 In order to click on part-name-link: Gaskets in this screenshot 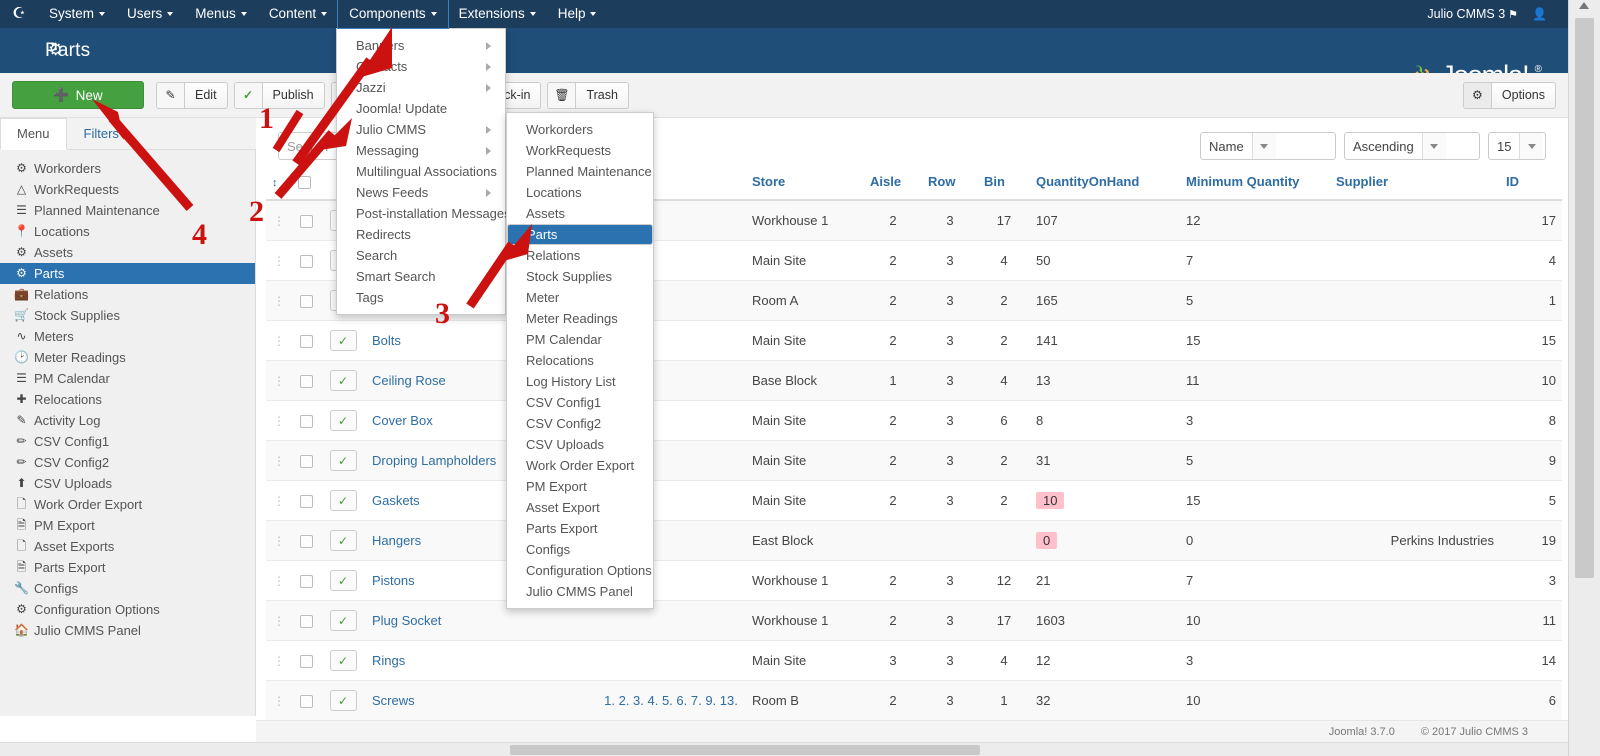, I will do `click(396, 500)`.